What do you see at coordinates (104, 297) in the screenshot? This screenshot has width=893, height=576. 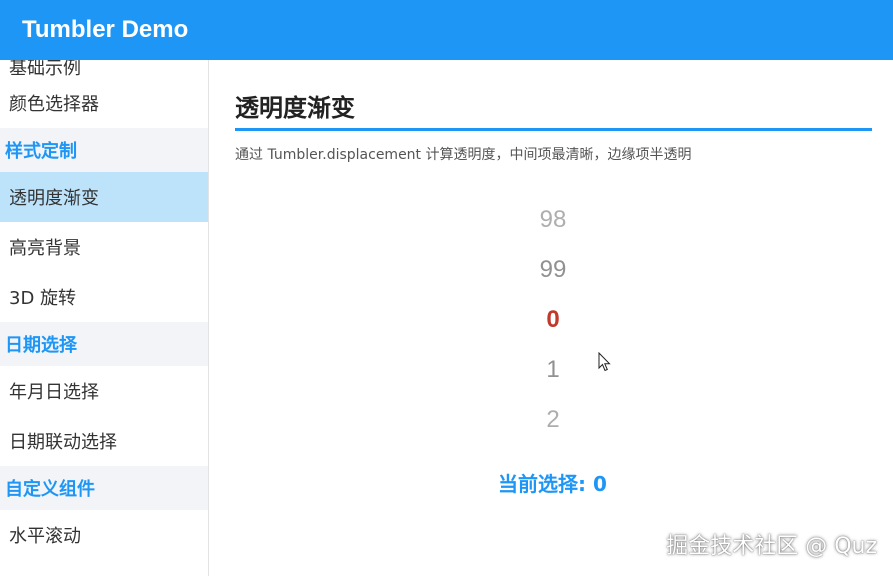 I see `sidebar-item-3d-rotation: 3D 旋转` at bounding box center [104, 297].